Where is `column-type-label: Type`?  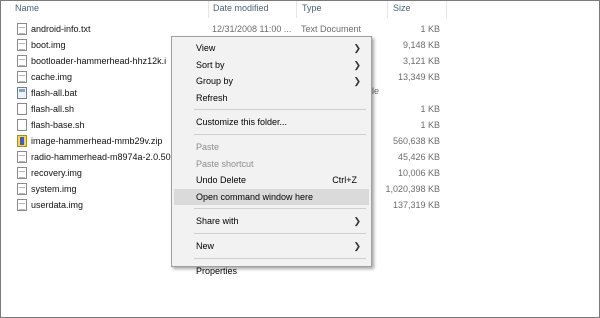 column-type-label: Type is located at coordinates (312, 8).